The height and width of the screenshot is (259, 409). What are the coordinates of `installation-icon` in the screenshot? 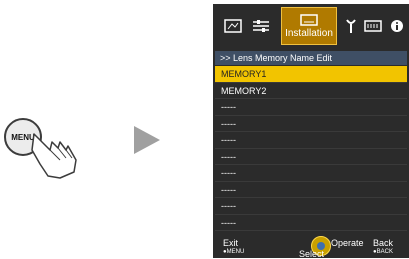 It's located at (309, 19).